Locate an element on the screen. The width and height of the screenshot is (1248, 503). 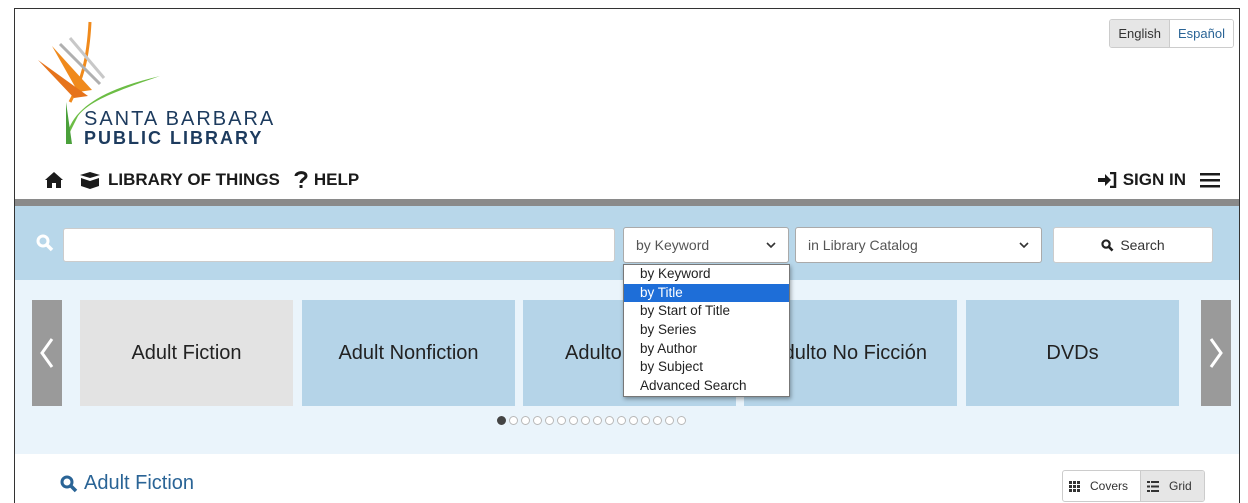
sign-in-label: SIGN IN is located at coordinates (1154, 179).